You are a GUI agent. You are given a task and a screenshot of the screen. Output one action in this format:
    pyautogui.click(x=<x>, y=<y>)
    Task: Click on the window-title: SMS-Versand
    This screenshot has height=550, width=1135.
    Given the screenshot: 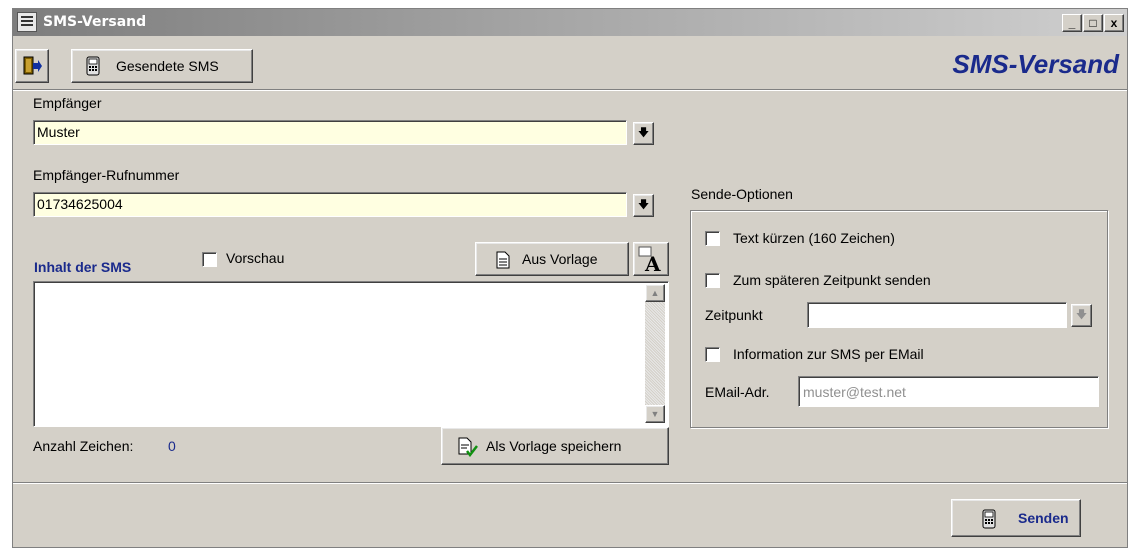 What is the action you would take?
    pyautogui.click(x=95, y=22)
    